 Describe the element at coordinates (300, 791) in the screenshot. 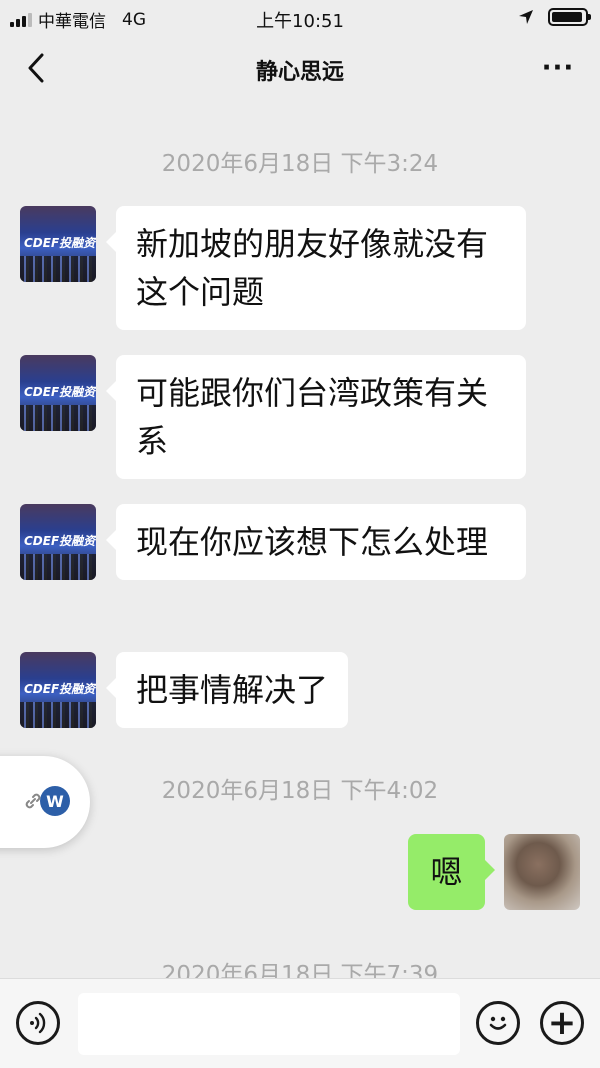

I see `timestamp: 2020年6月18日 下午4:02` at that location.